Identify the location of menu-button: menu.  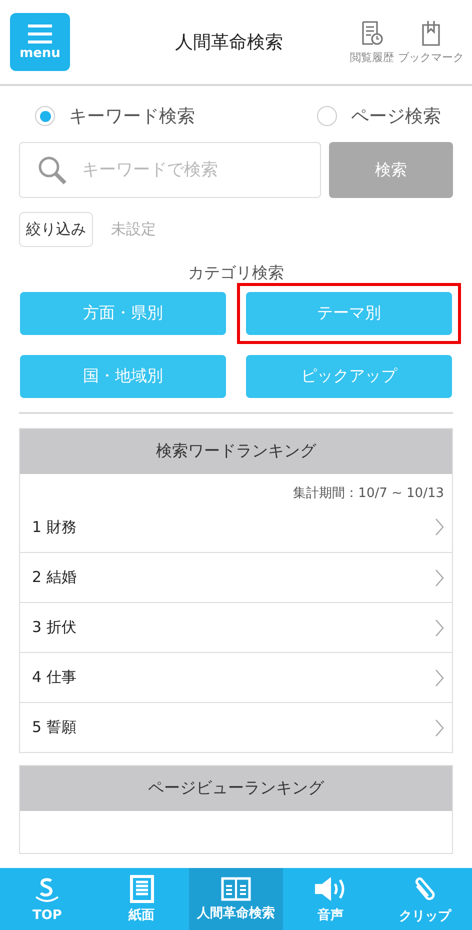
(40, 42).